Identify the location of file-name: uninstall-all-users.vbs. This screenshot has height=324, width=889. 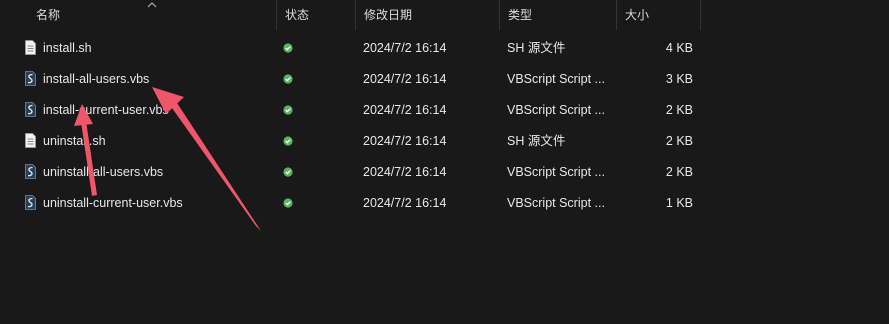
(103, 172).